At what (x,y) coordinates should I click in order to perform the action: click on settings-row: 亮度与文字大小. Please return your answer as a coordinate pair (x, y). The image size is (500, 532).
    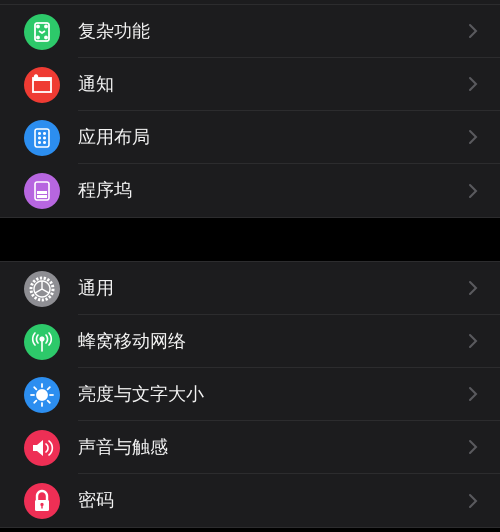
    Looking at the image, I should click on (250, 394).